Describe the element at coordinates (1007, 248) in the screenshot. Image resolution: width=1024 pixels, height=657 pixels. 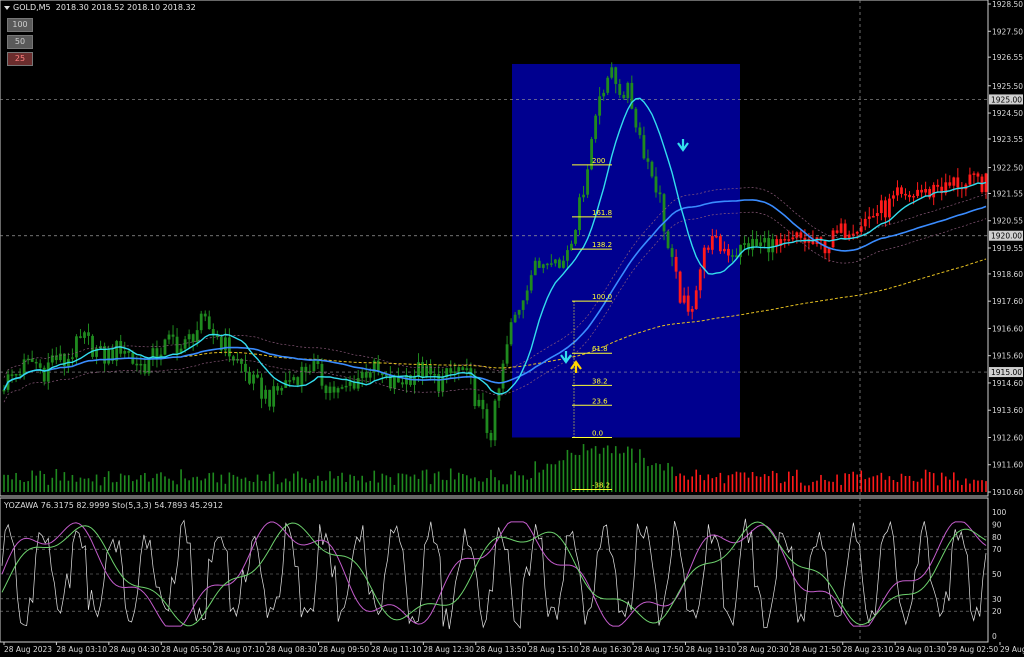
I see `price-label: 1919.55` at that location.